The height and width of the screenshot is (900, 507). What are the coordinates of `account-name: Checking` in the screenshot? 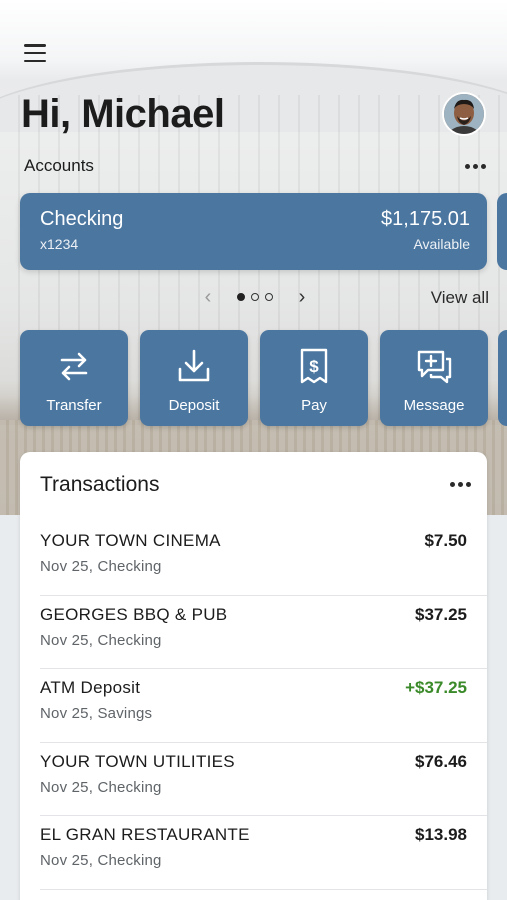 It's located at (82, 219).